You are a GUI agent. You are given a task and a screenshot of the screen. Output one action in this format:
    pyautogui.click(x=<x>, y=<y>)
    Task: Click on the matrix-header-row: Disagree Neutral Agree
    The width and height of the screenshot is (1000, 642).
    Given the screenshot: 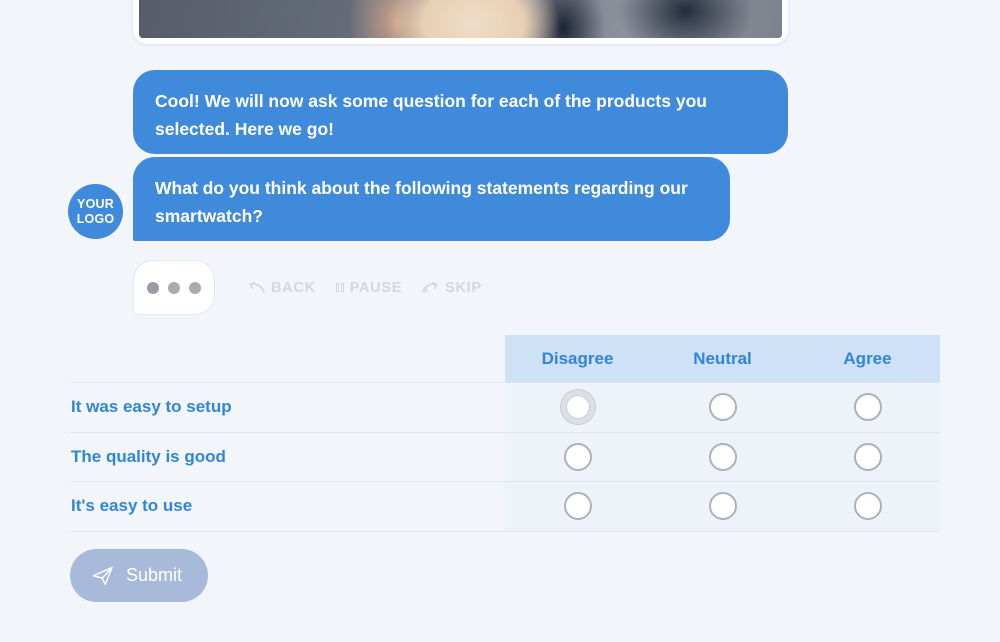 What is the action you would take?
    pyautogui.click(x=505, y=358)
    